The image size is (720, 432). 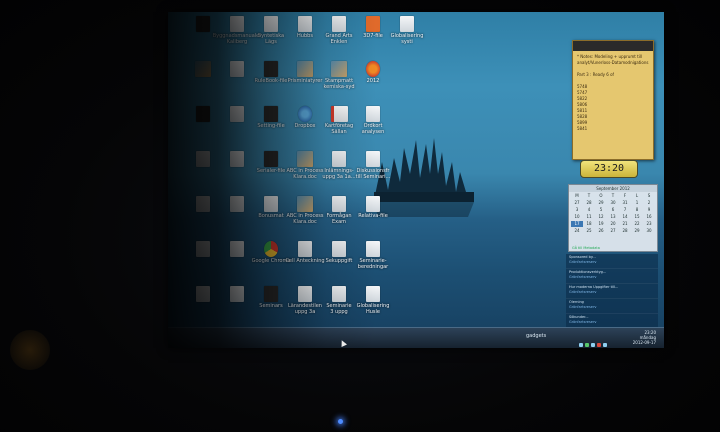 What do you see at coordinates (407, 39) in the screenshot?
I see `desktop-icon-label: Globalisering systi` at bounding box center [407, 39].